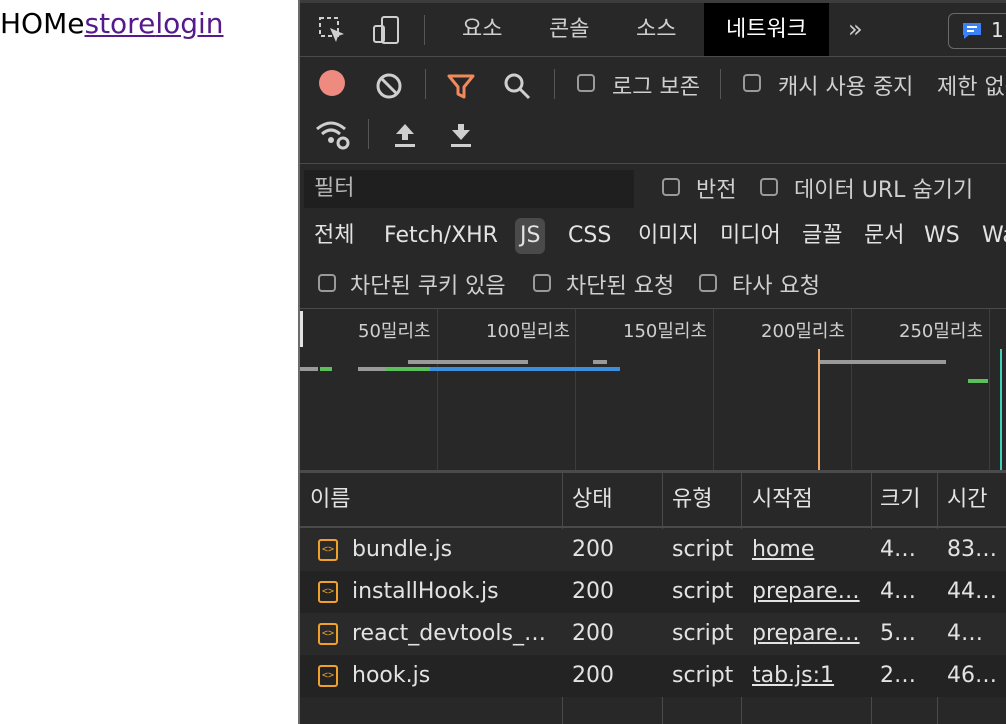 The image size is (1006, 724). I want to click on type-filter-image: 이미지, so click(668, 236).